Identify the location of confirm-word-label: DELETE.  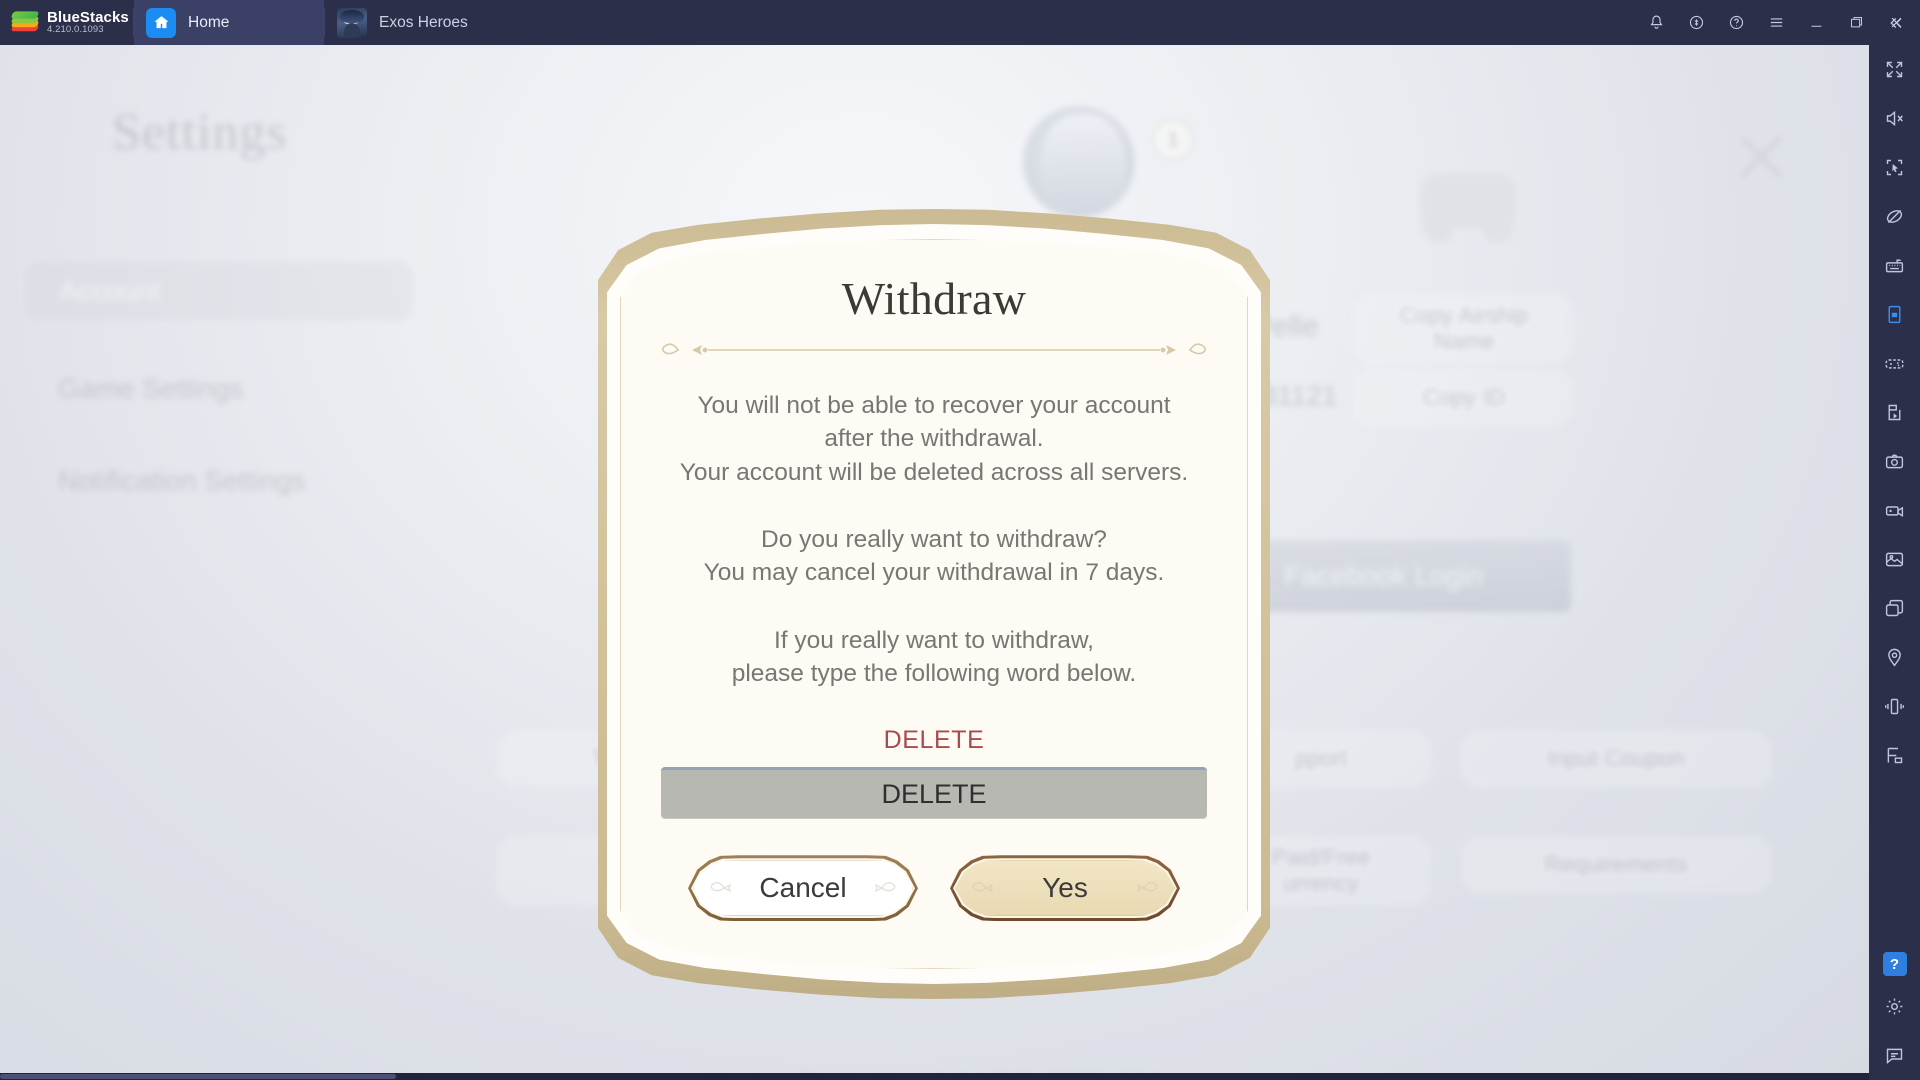
(934, 740).